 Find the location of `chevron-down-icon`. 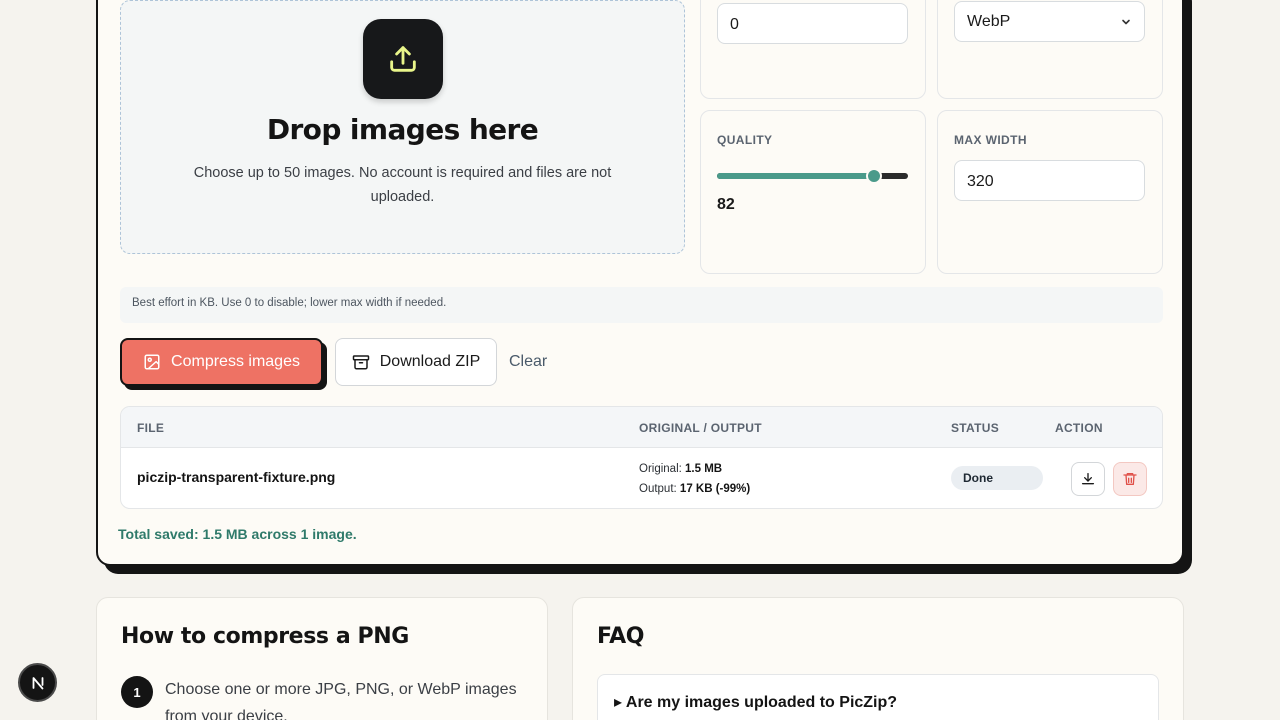

chevron-down-icon is located at coordinates (1126, 21).